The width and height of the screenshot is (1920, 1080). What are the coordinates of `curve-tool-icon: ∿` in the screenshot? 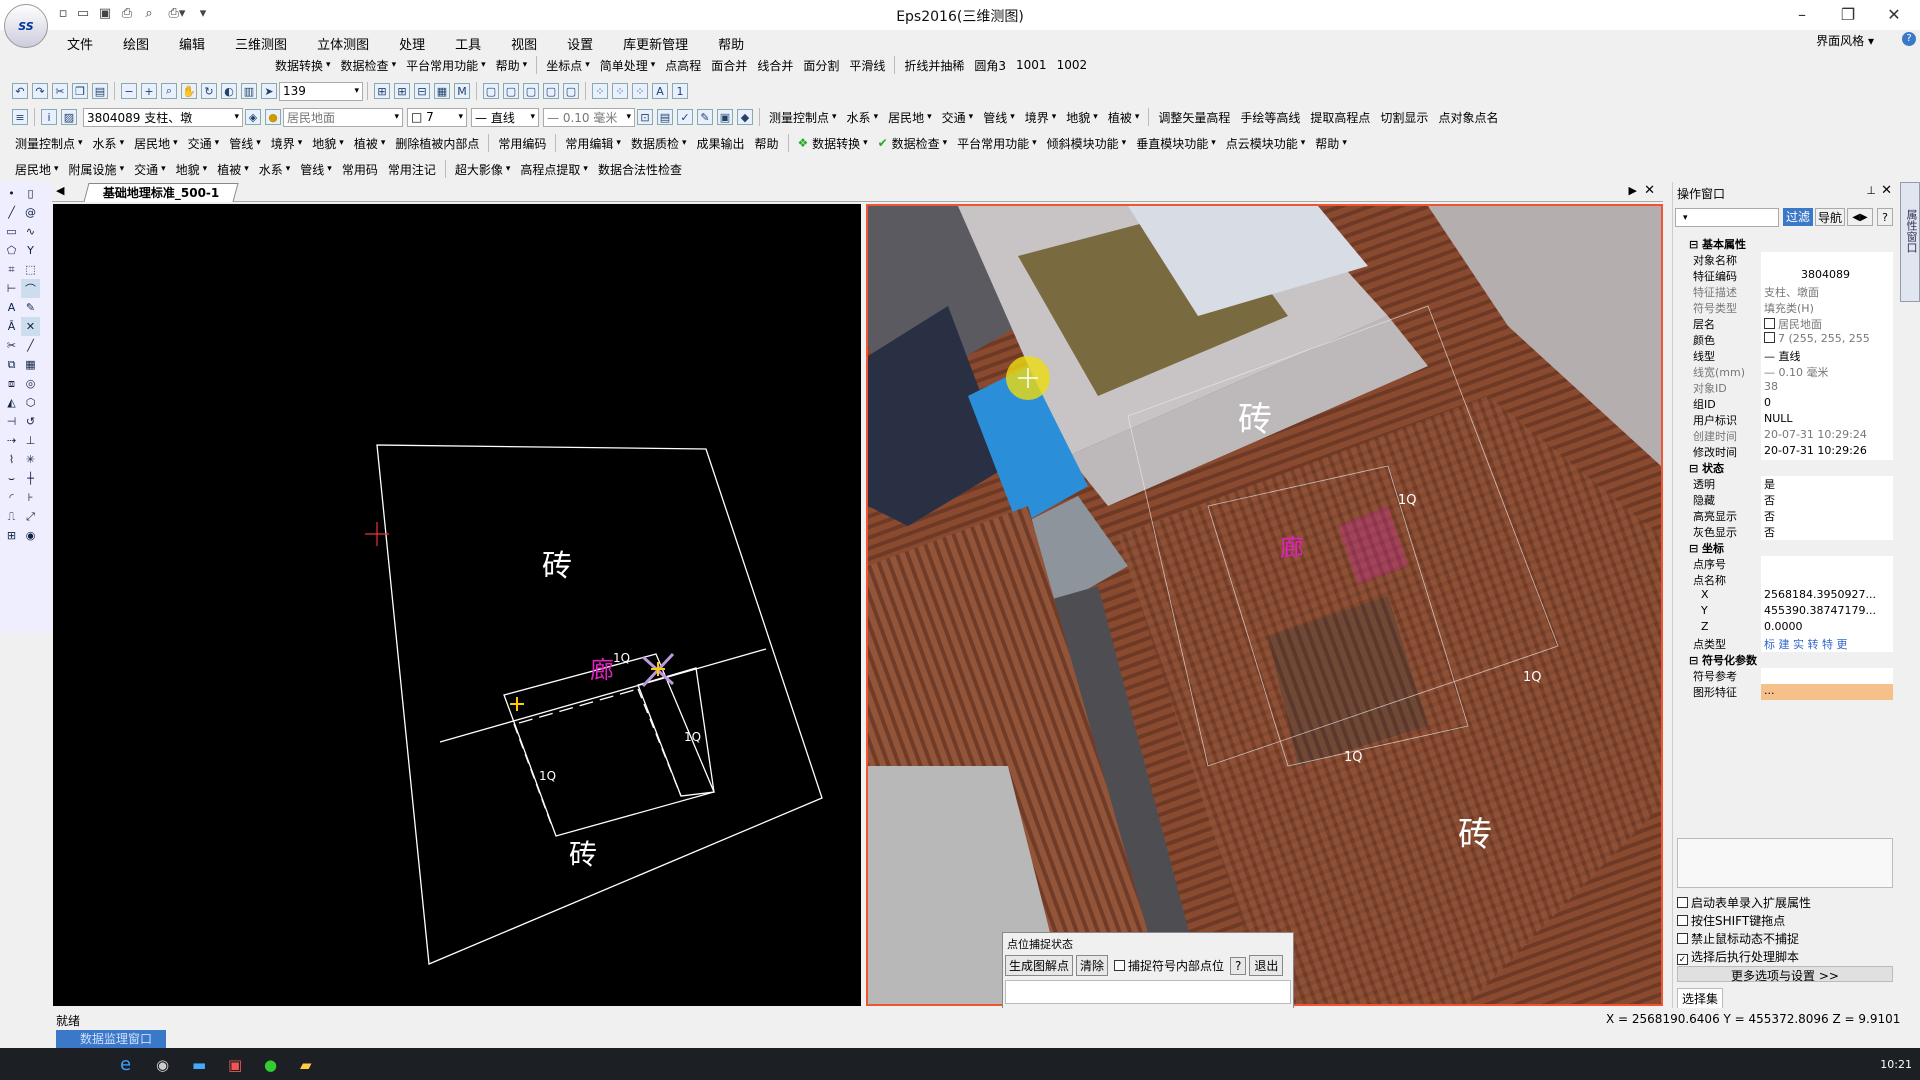 It's located at (30, 231).